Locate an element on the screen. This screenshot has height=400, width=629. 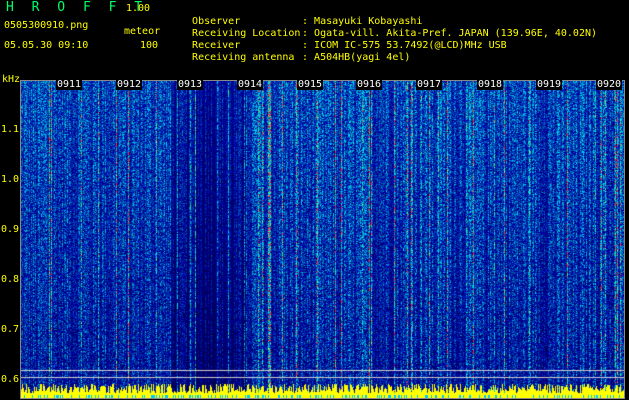
count-label: 100 is located at coordinates (149, 45).